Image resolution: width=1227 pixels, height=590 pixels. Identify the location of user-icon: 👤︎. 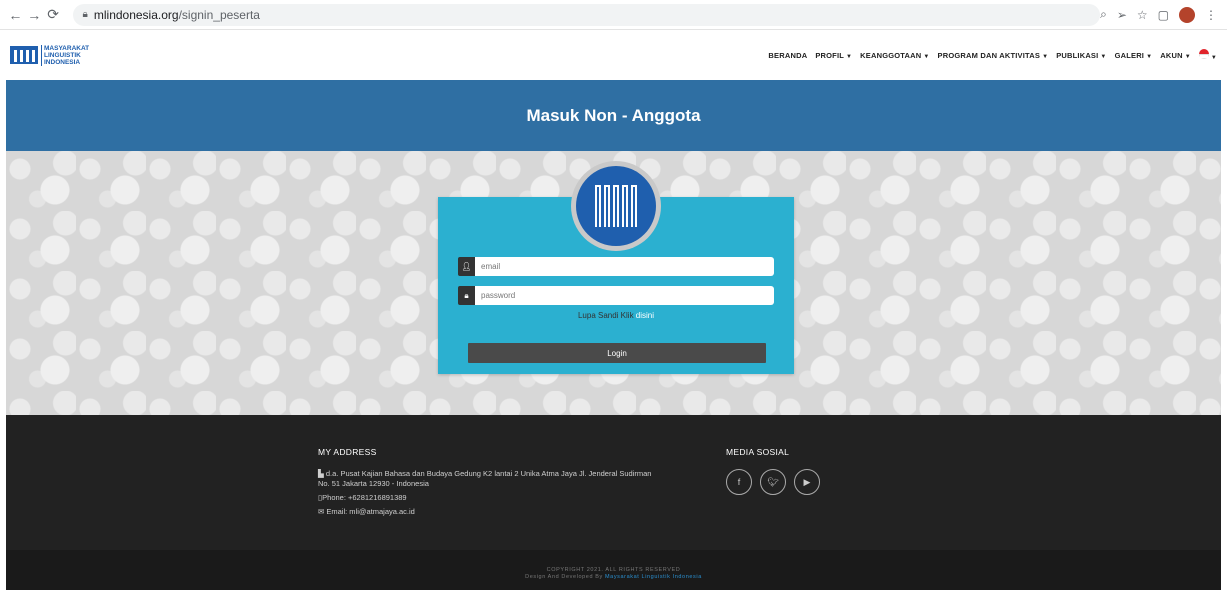
(466, 266).